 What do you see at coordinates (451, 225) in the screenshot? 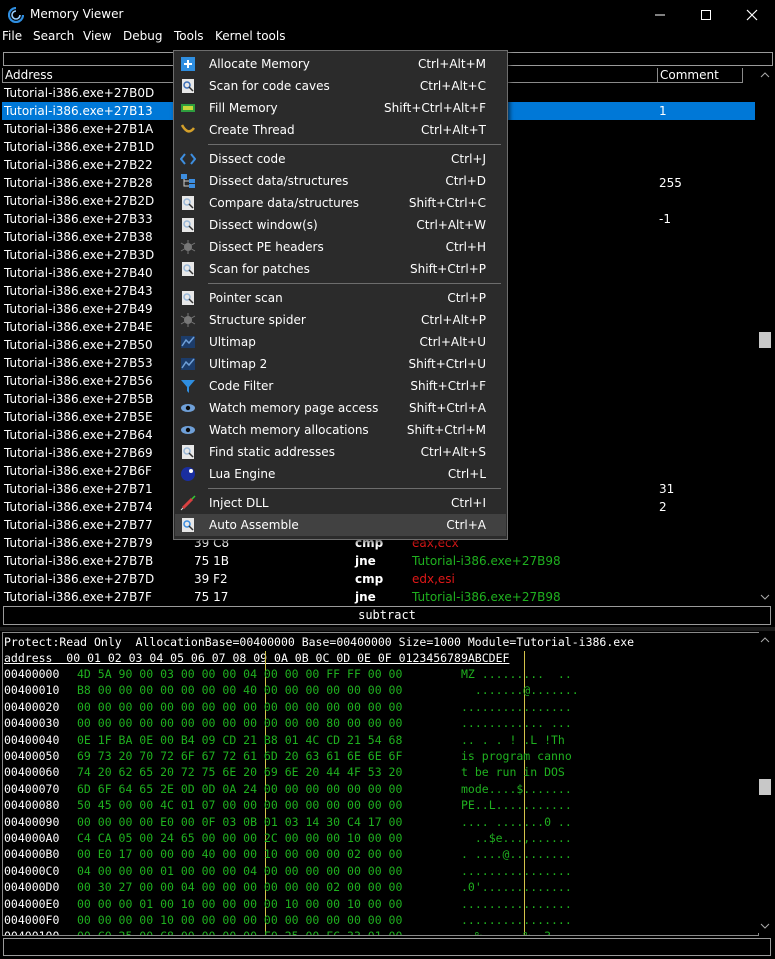
I see `menu-item-shortcut: Ctrl+Alt+W` at bounding box center [451, 225].